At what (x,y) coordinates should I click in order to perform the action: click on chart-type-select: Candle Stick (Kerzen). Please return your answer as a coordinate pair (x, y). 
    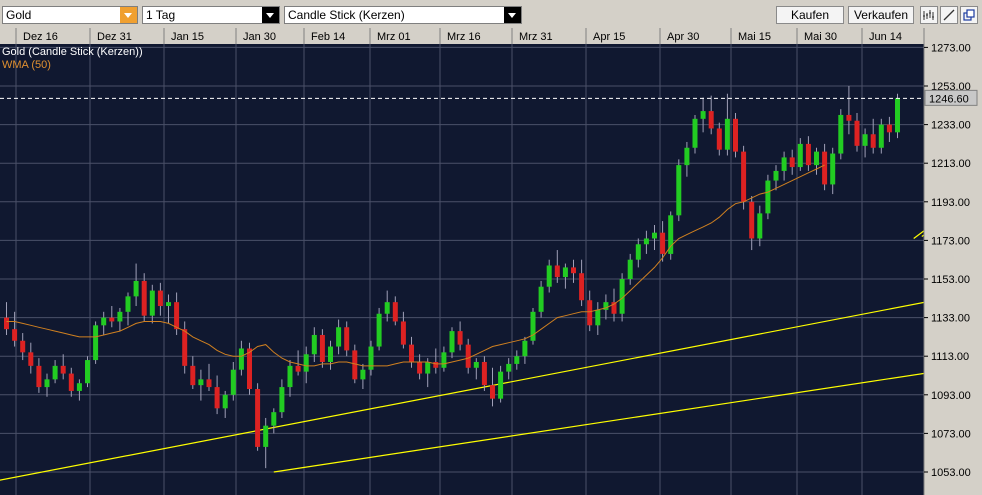
    Looking at the image, I should click on (403, 15).